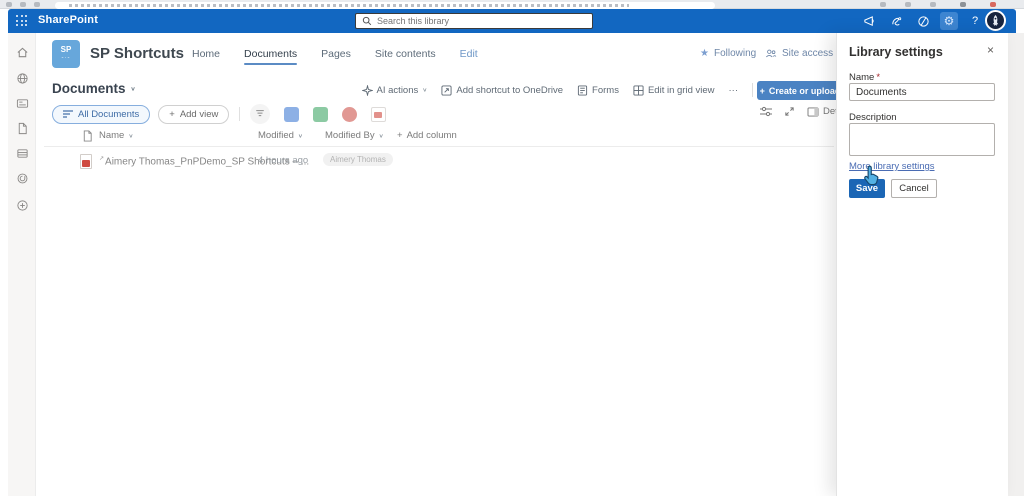 The image size is (1024, 496). Describe the element at coordinates (22, 178) in the screenshot. I see `loop-icon` at that location.